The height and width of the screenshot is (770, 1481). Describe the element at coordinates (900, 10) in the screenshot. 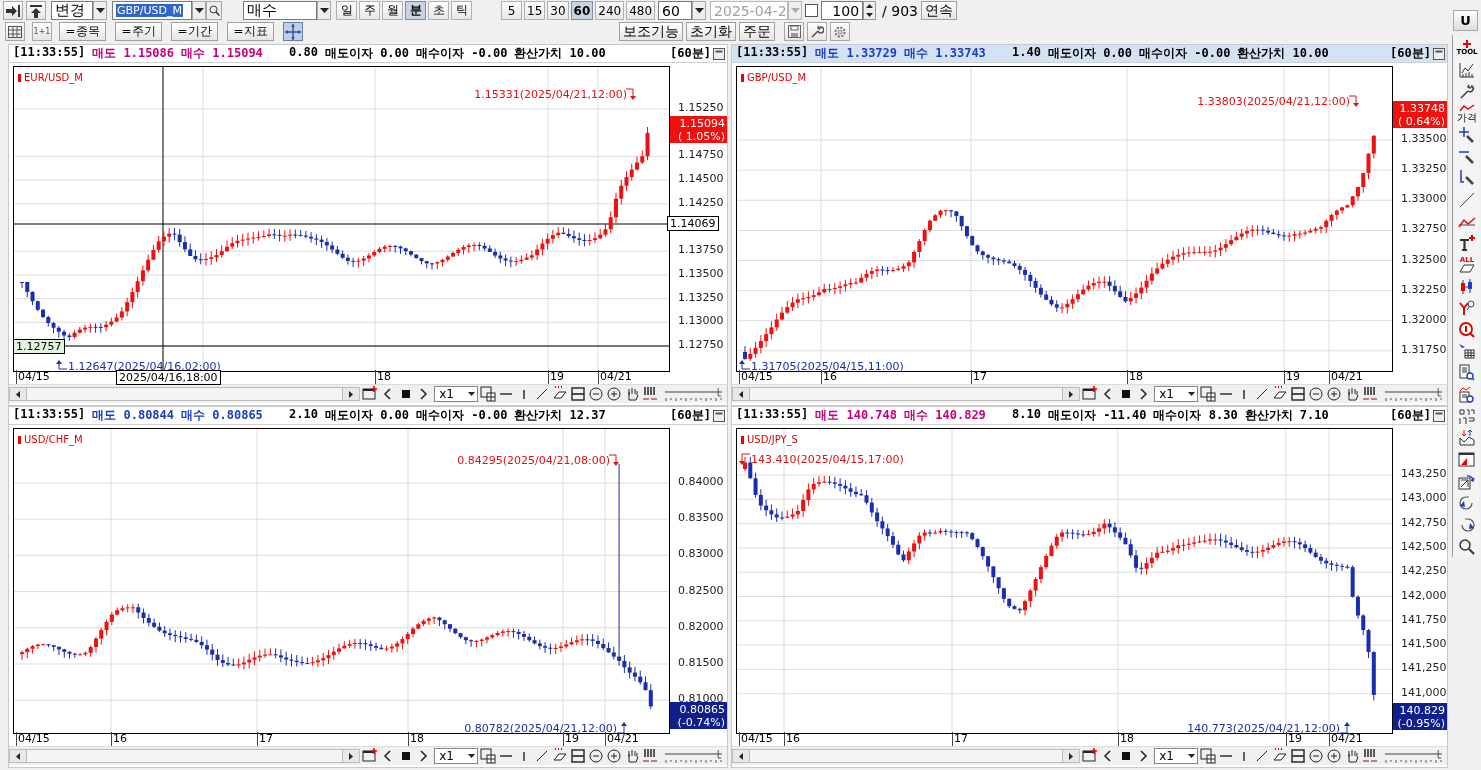

I see `total-count: / 903` at that location.